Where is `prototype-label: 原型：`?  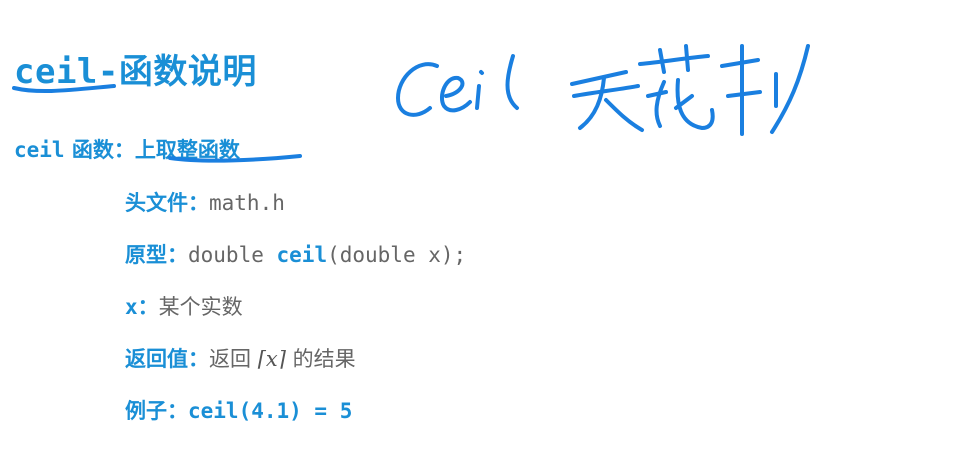
prototype-label: 原型： is located at coordinates (156, 255).